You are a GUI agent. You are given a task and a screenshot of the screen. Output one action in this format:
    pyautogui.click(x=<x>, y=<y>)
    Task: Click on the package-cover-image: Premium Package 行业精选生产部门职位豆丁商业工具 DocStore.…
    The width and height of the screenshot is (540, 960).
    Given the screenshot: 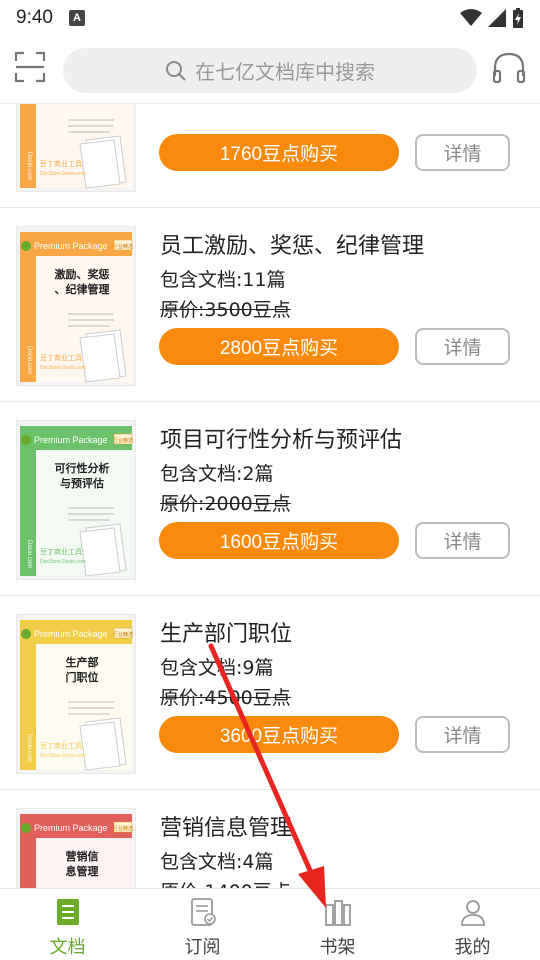 What is the action you would take?
    pyautogui.click(x=76, y=694)
    